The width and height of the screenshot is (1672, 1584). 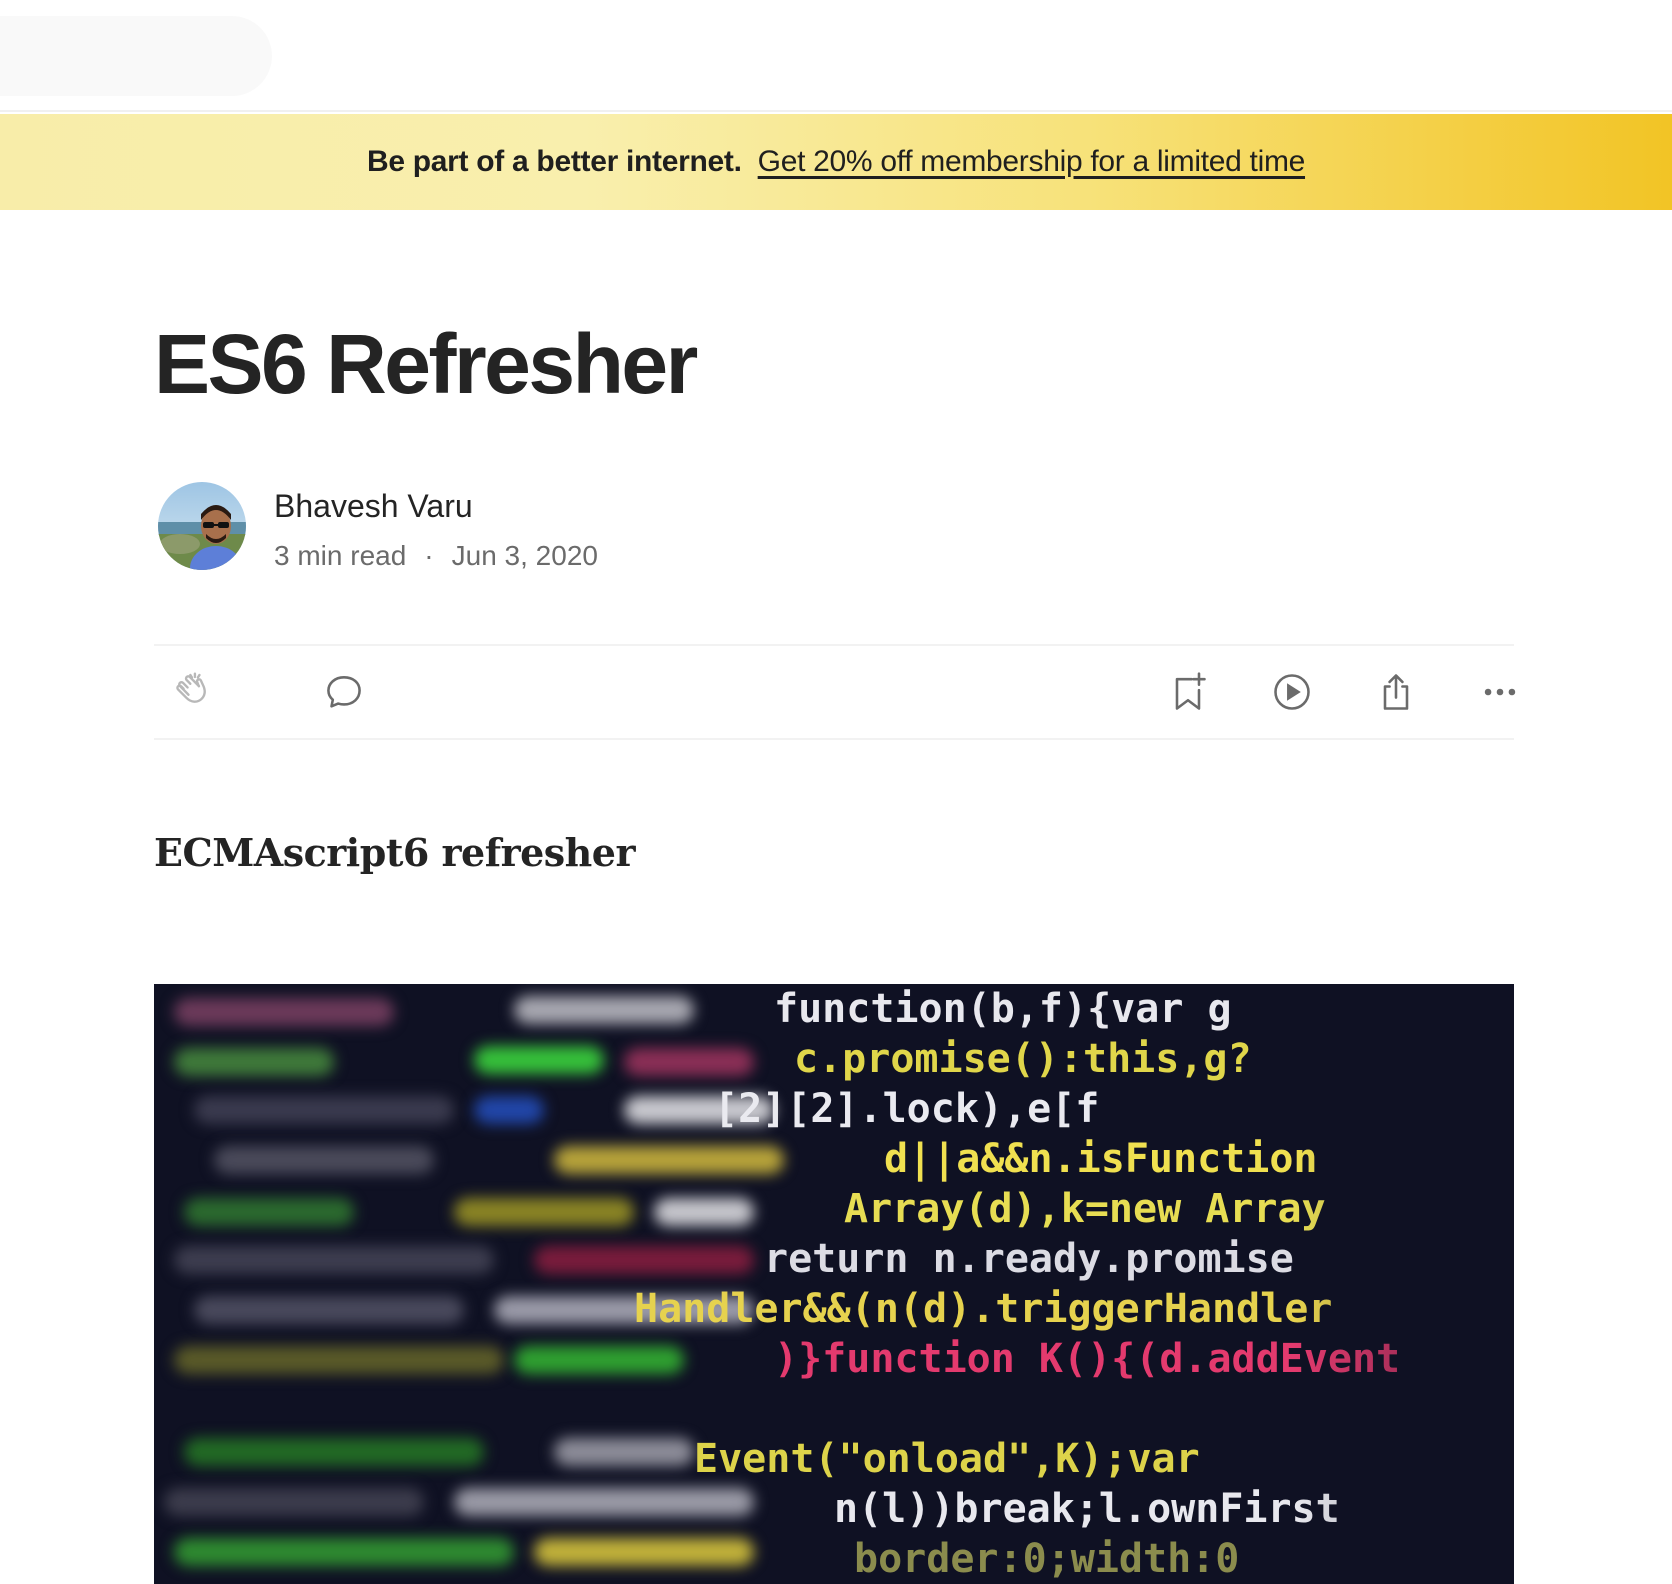 I want to click on code-line: n(l))break;l.ownFirst, so click(x=1087, y=1509).